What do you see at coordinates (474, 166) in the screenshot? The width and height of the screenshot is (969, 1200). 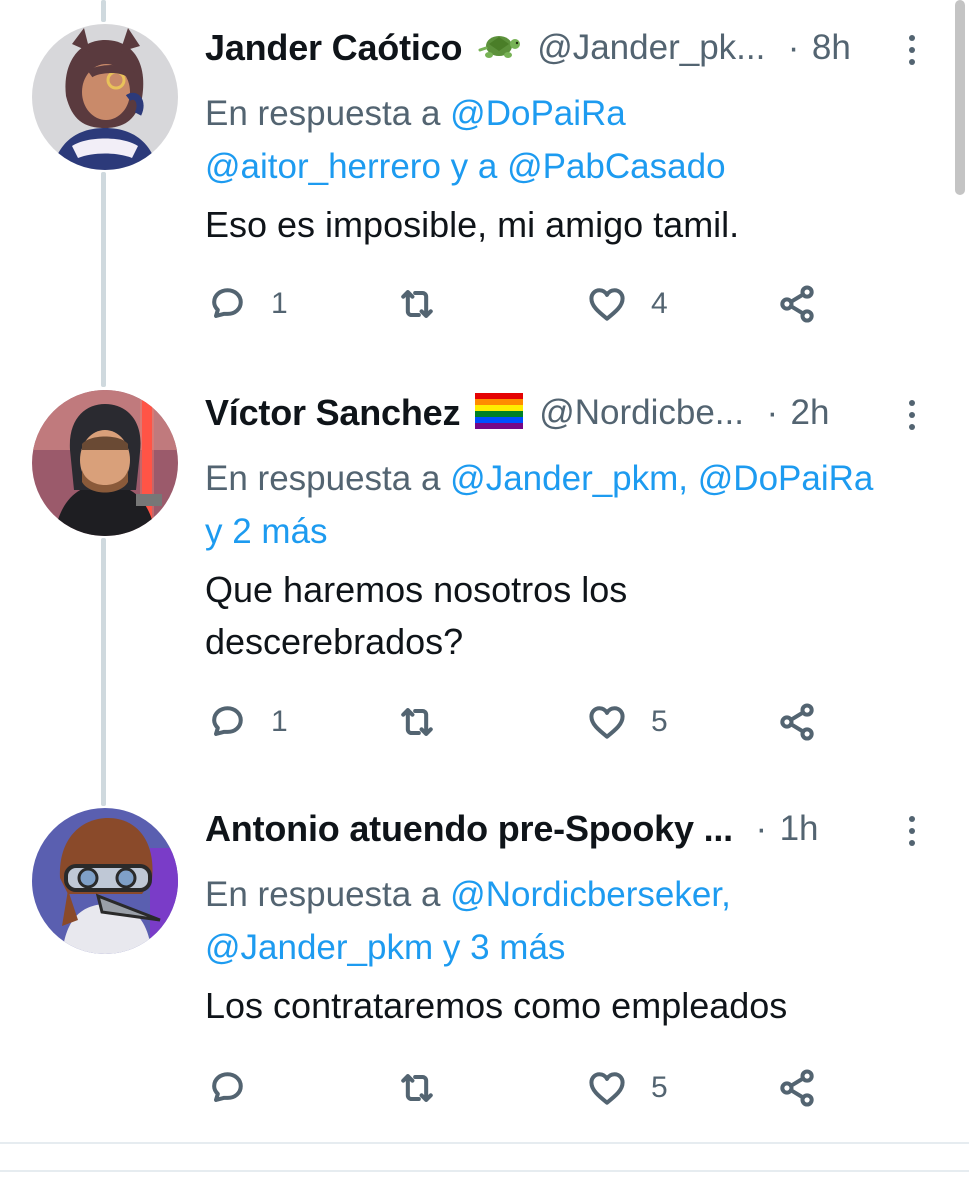 I see `reply-join: y a` at bounding box center [474, 166].